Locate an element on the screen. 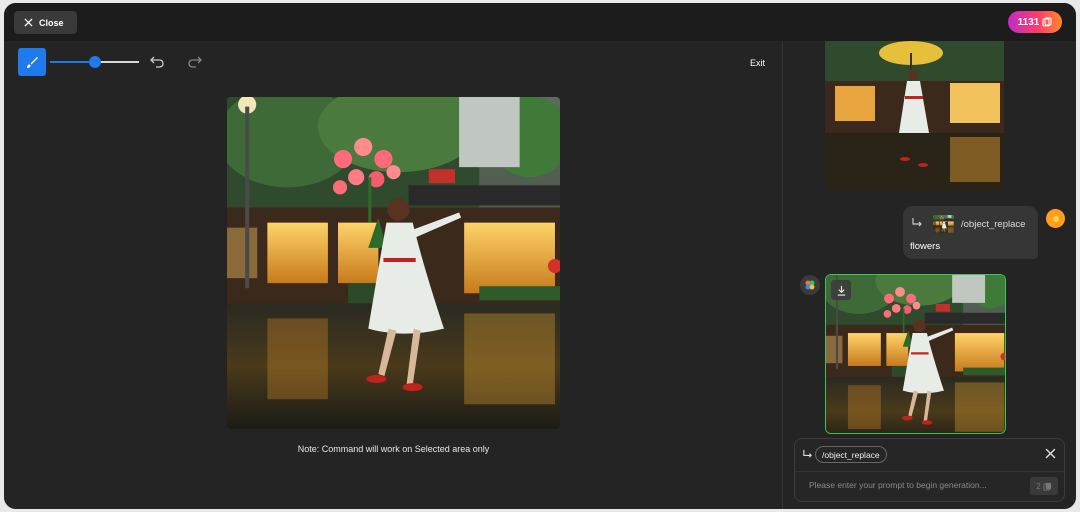 This screenshot has width=1080, height=512. download-button is located at coordinates (841, 290).